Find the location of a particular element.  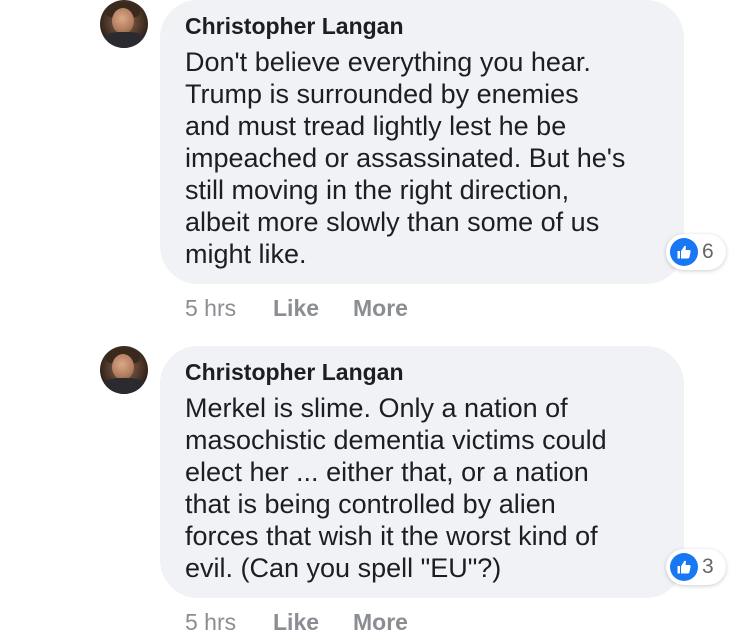

reaction-summary: 6 is located at coordinates (696, 252).